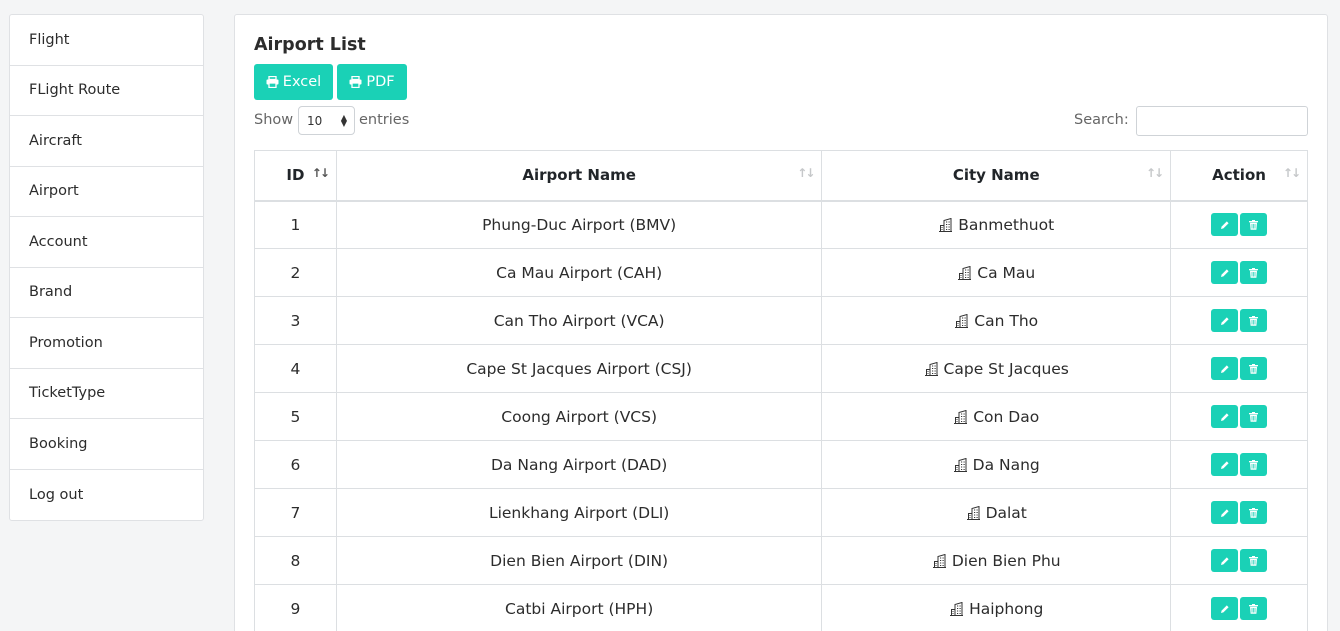 This screenshot has width=1340, height=631. Describe the element at coordinates (579, 272) in the screenshot. I see `cell-airport-name: Ca Mau Airport (CAH)` at that location.